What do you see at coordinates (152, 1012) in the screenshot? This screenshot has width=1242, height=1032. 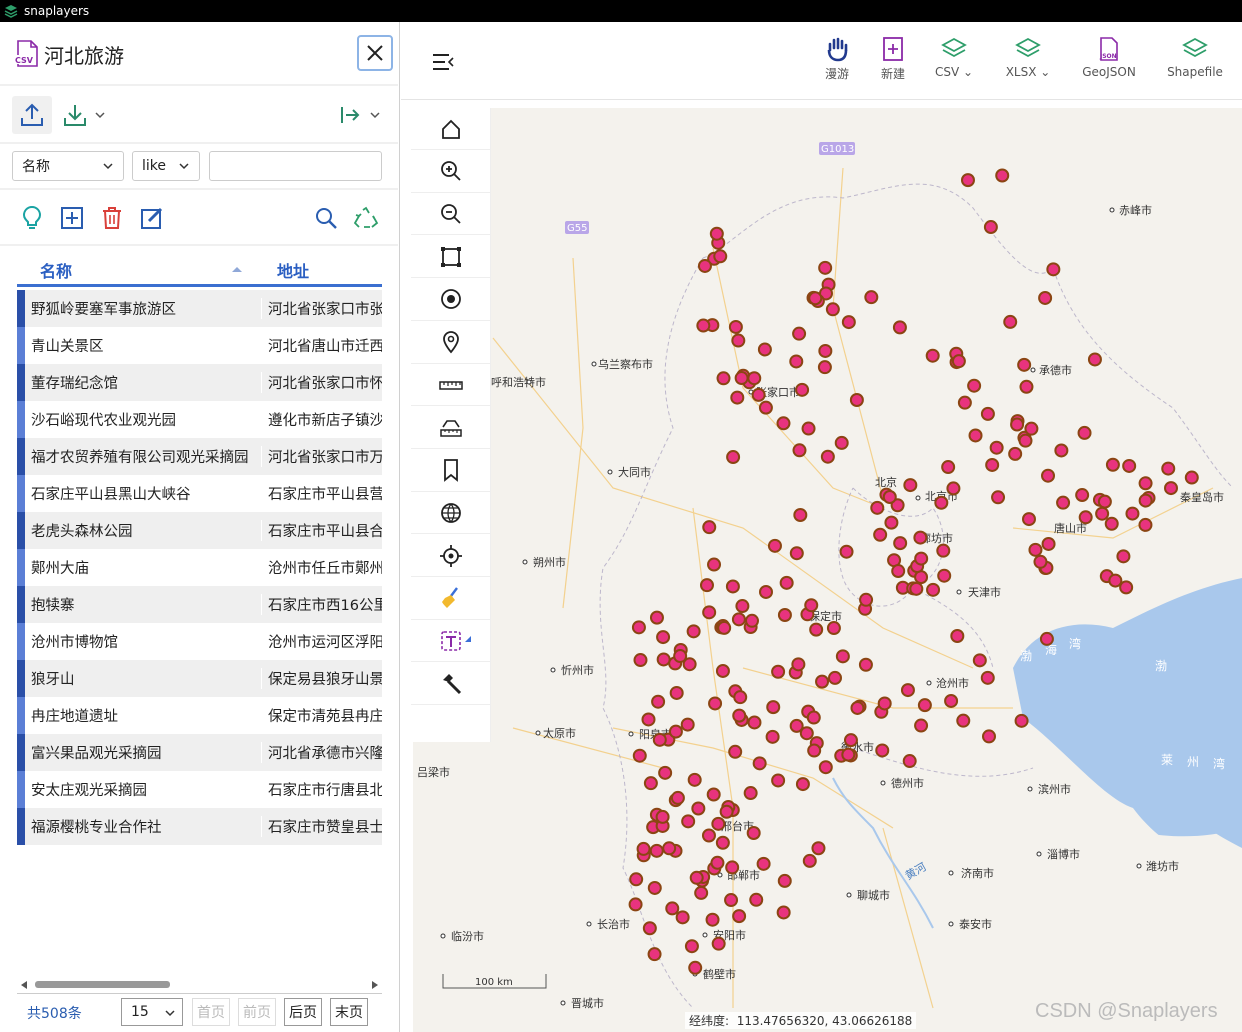 I see `page-size-select: 15` at bounding box center [152, 1012].